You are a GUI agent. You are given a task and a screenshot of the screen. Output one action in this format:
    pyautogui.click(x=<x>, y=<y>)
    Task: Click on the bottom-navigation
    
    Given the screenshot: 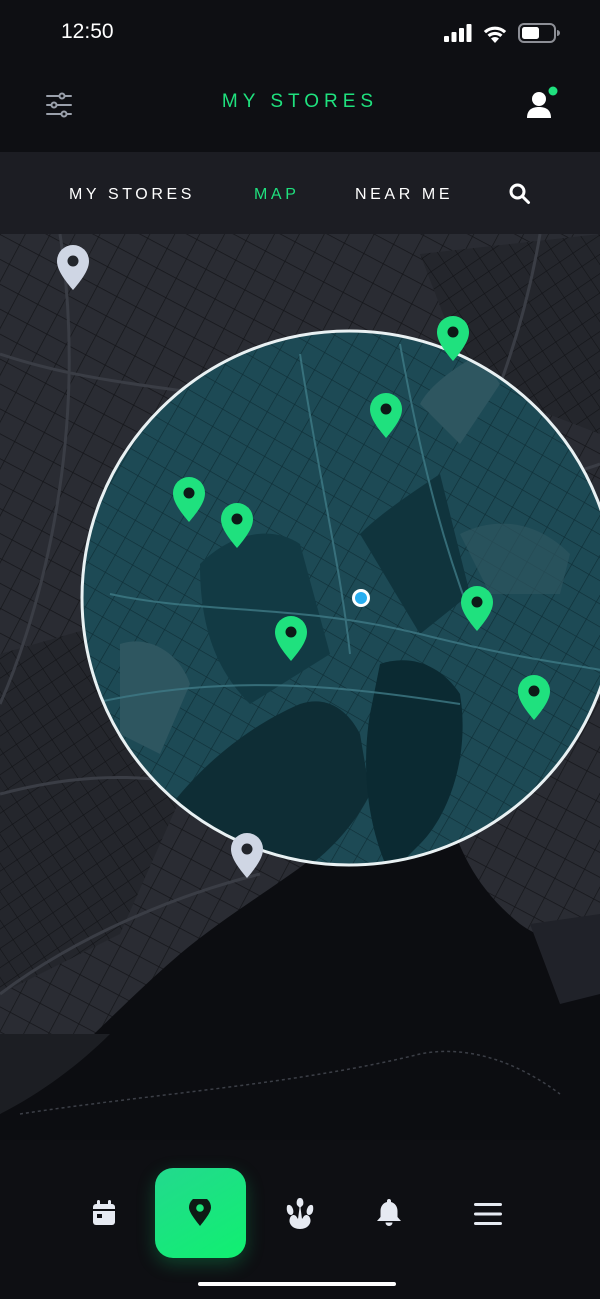 What is the action you would take?
    pyautogui.click(x=300, y=1219)
    